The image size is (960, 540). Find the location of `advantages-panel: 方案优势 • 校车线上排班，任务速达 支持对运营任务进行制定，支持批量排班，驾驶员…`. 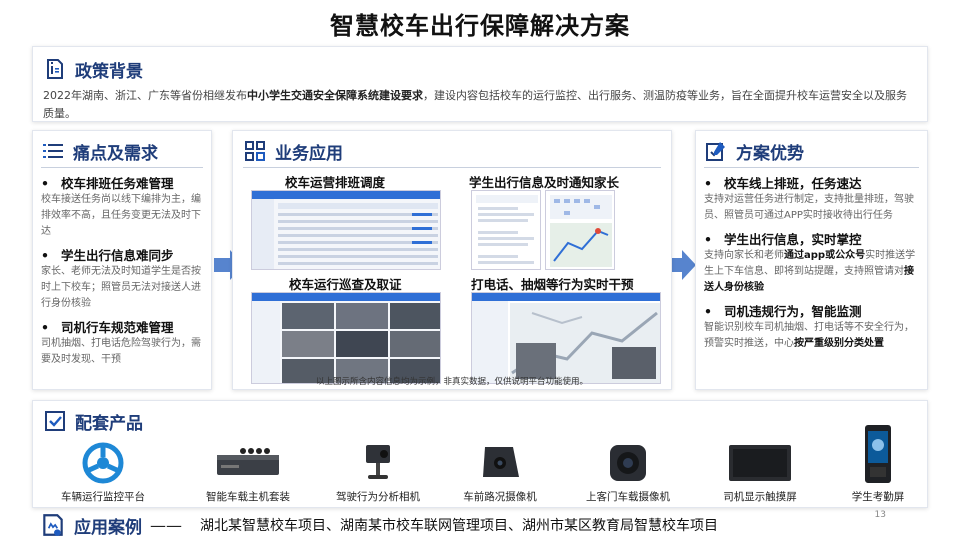

advantages-panel: 方案优势 • 校车线上排班，任务速达 支持对运营任务进行制定，支持批量排班，驾驶员… is located at coordinates (811, 260).